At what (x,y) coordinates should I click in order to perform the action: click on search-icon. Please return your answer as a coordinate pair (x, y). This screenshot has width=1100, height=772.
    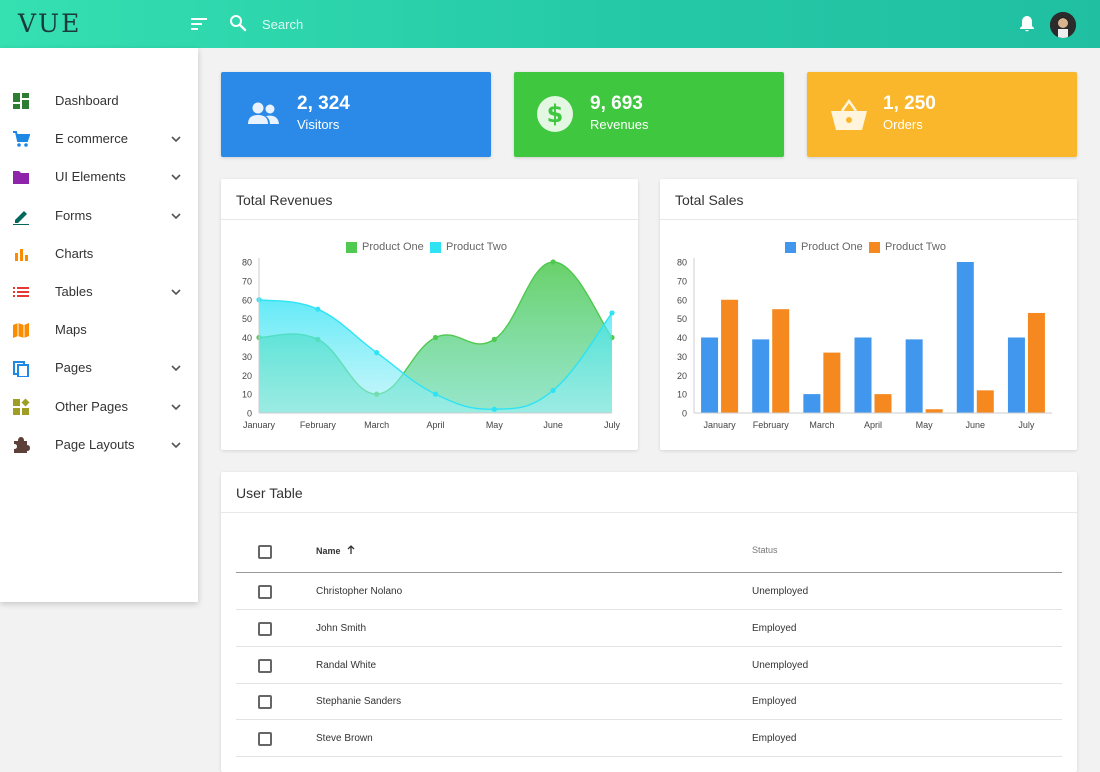
    Looking at the image, I should click on (238, 23).